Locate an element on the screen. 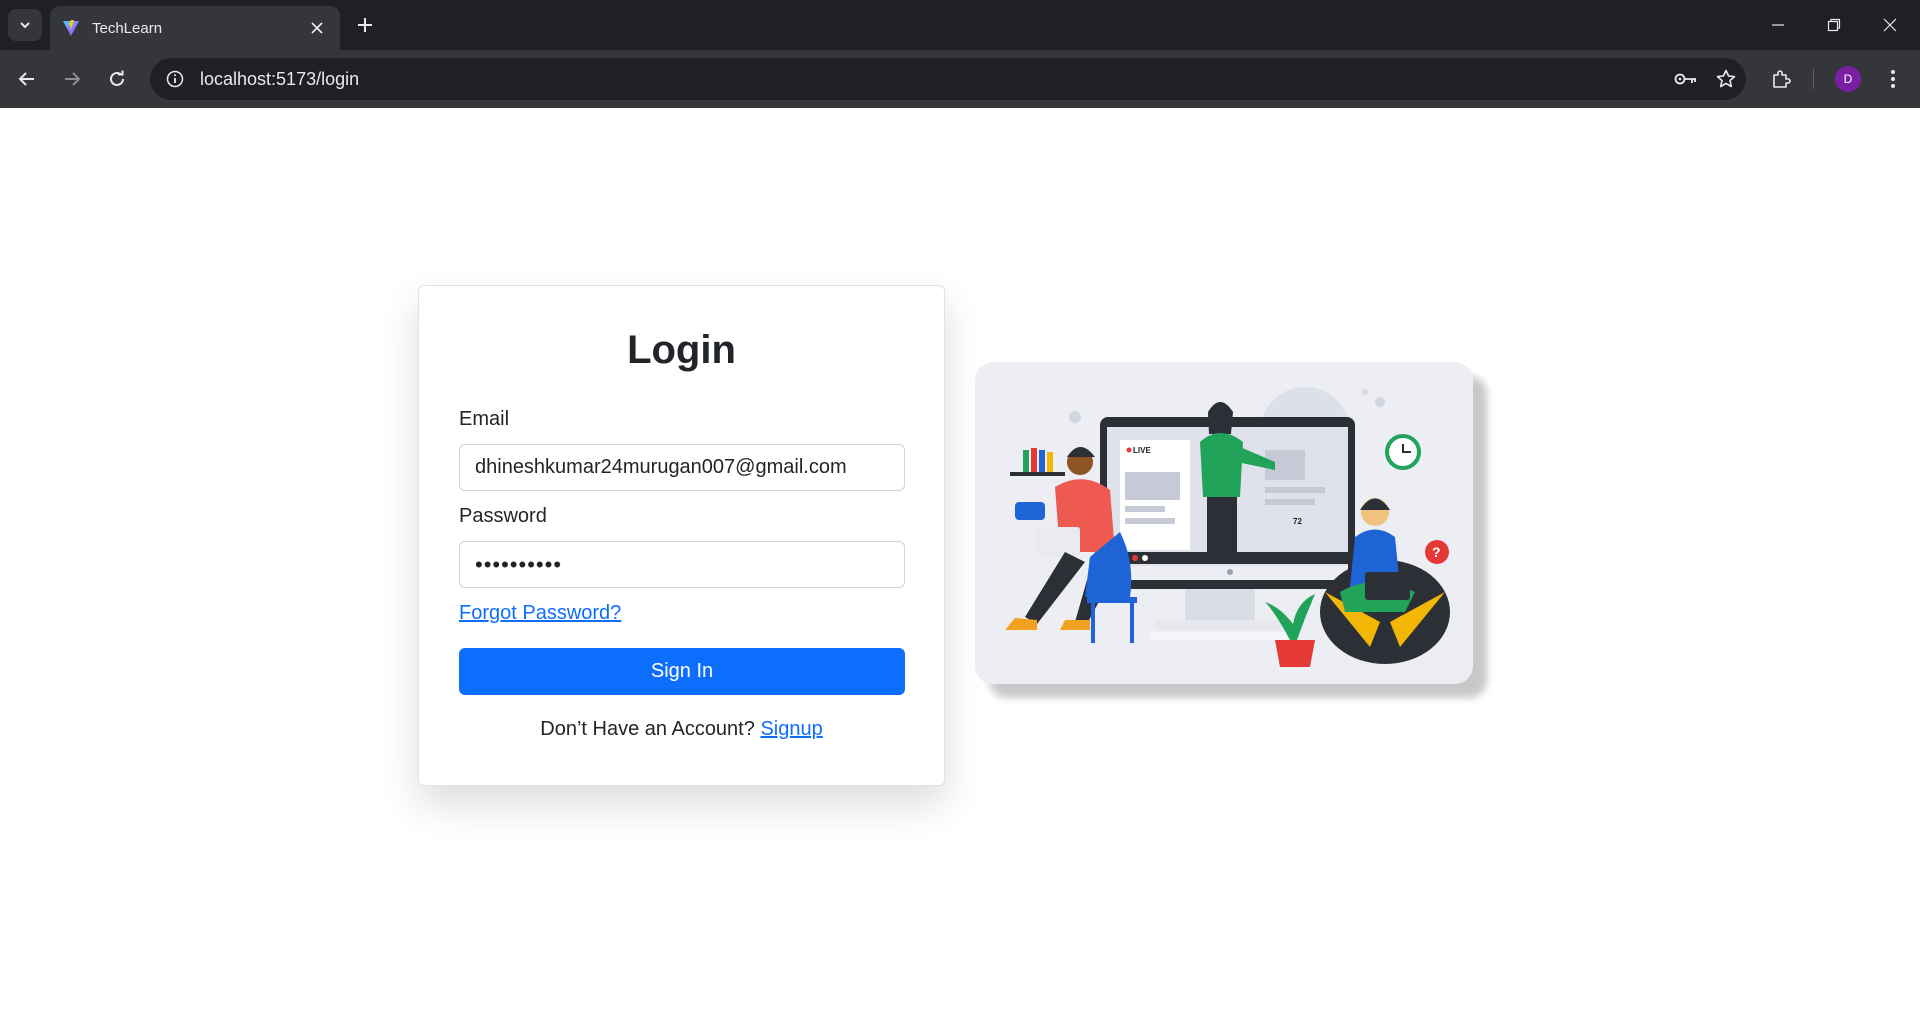 The width and height of the screenshot is (1920, 1020). online-learning-illustration: LIVE 72 ? is located at coordinates (1224, 523).